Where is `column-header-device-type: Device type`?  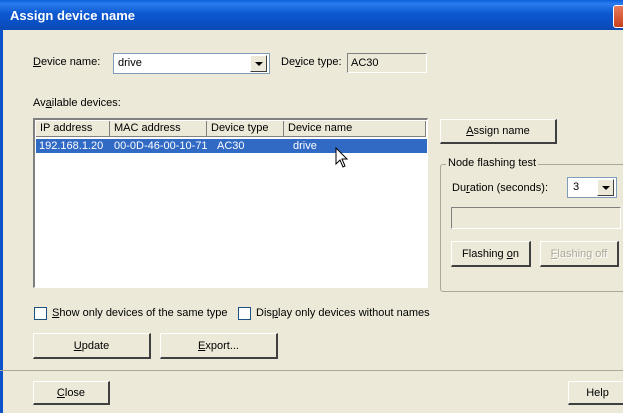 column-header-device-type: Device type is located at coordinates (245, 129).